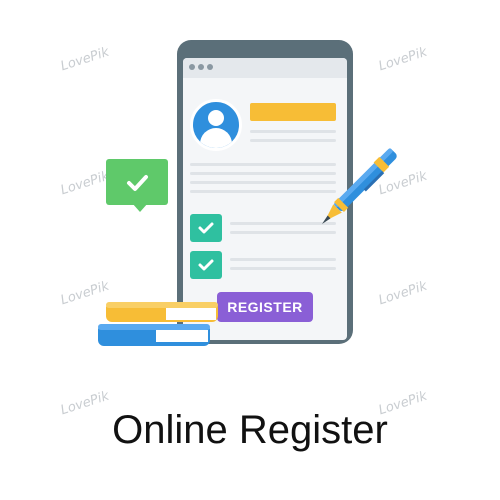 The image size is (500, 500). What do you see at coordinates (158, 324) in the screenshot?
I see `books-icon` at bounding box center [158, 324].